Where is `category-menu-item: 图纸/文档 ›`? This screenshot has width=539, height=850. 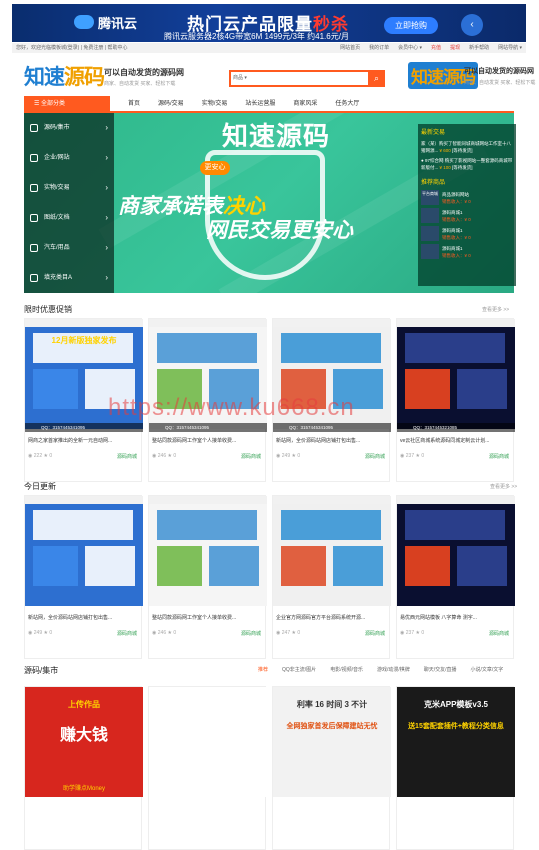
category-menu-item: 图纸/文档 › is located at coordinates (69, 218).